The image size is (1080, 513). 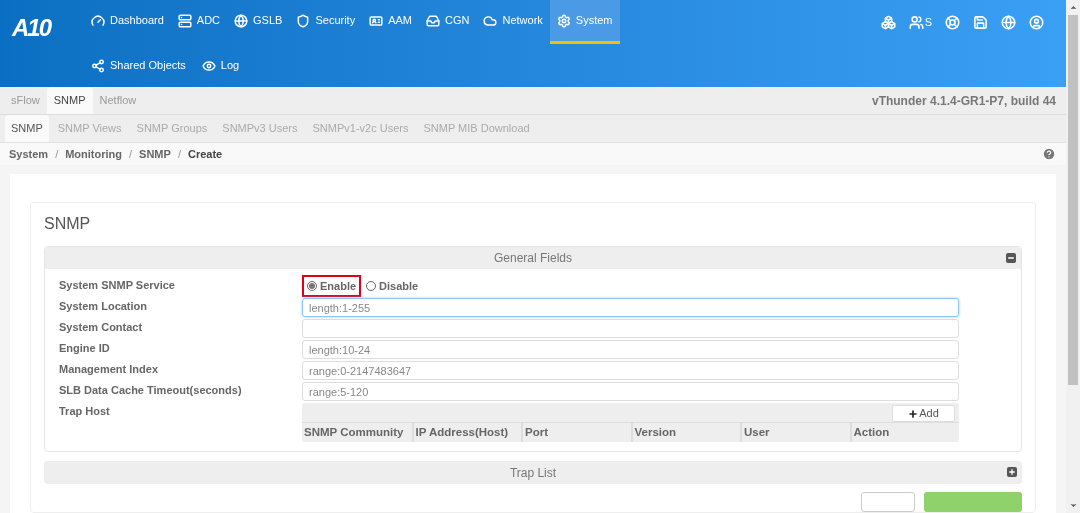 I want to click on input-field: length:10-24, so click(x=630, y=349).